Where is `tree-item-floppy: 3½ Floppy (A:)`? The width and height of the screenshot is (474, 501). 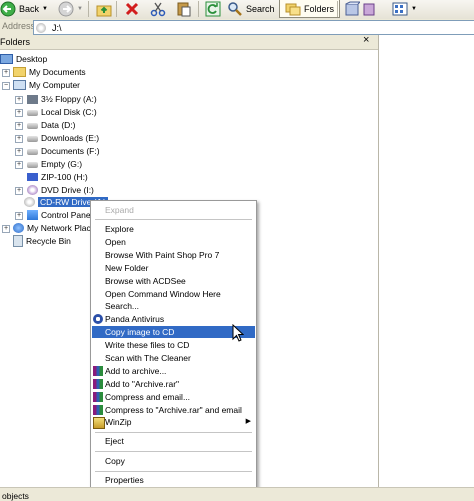 tree-item-floppy: 3½ Floppy (A:) is located at coordinates (62, 99).